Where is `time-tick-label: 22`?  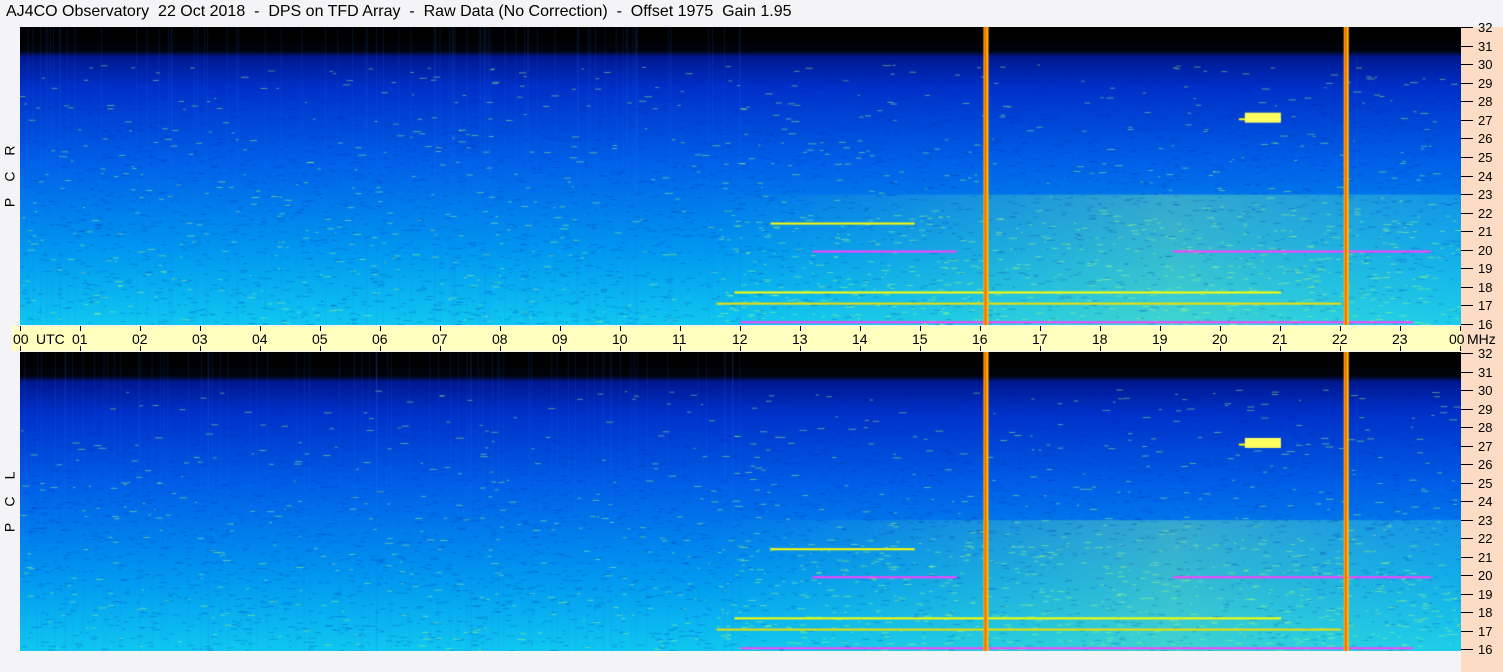
time-tick-label: 22 is located at coordinates (1340, 339).